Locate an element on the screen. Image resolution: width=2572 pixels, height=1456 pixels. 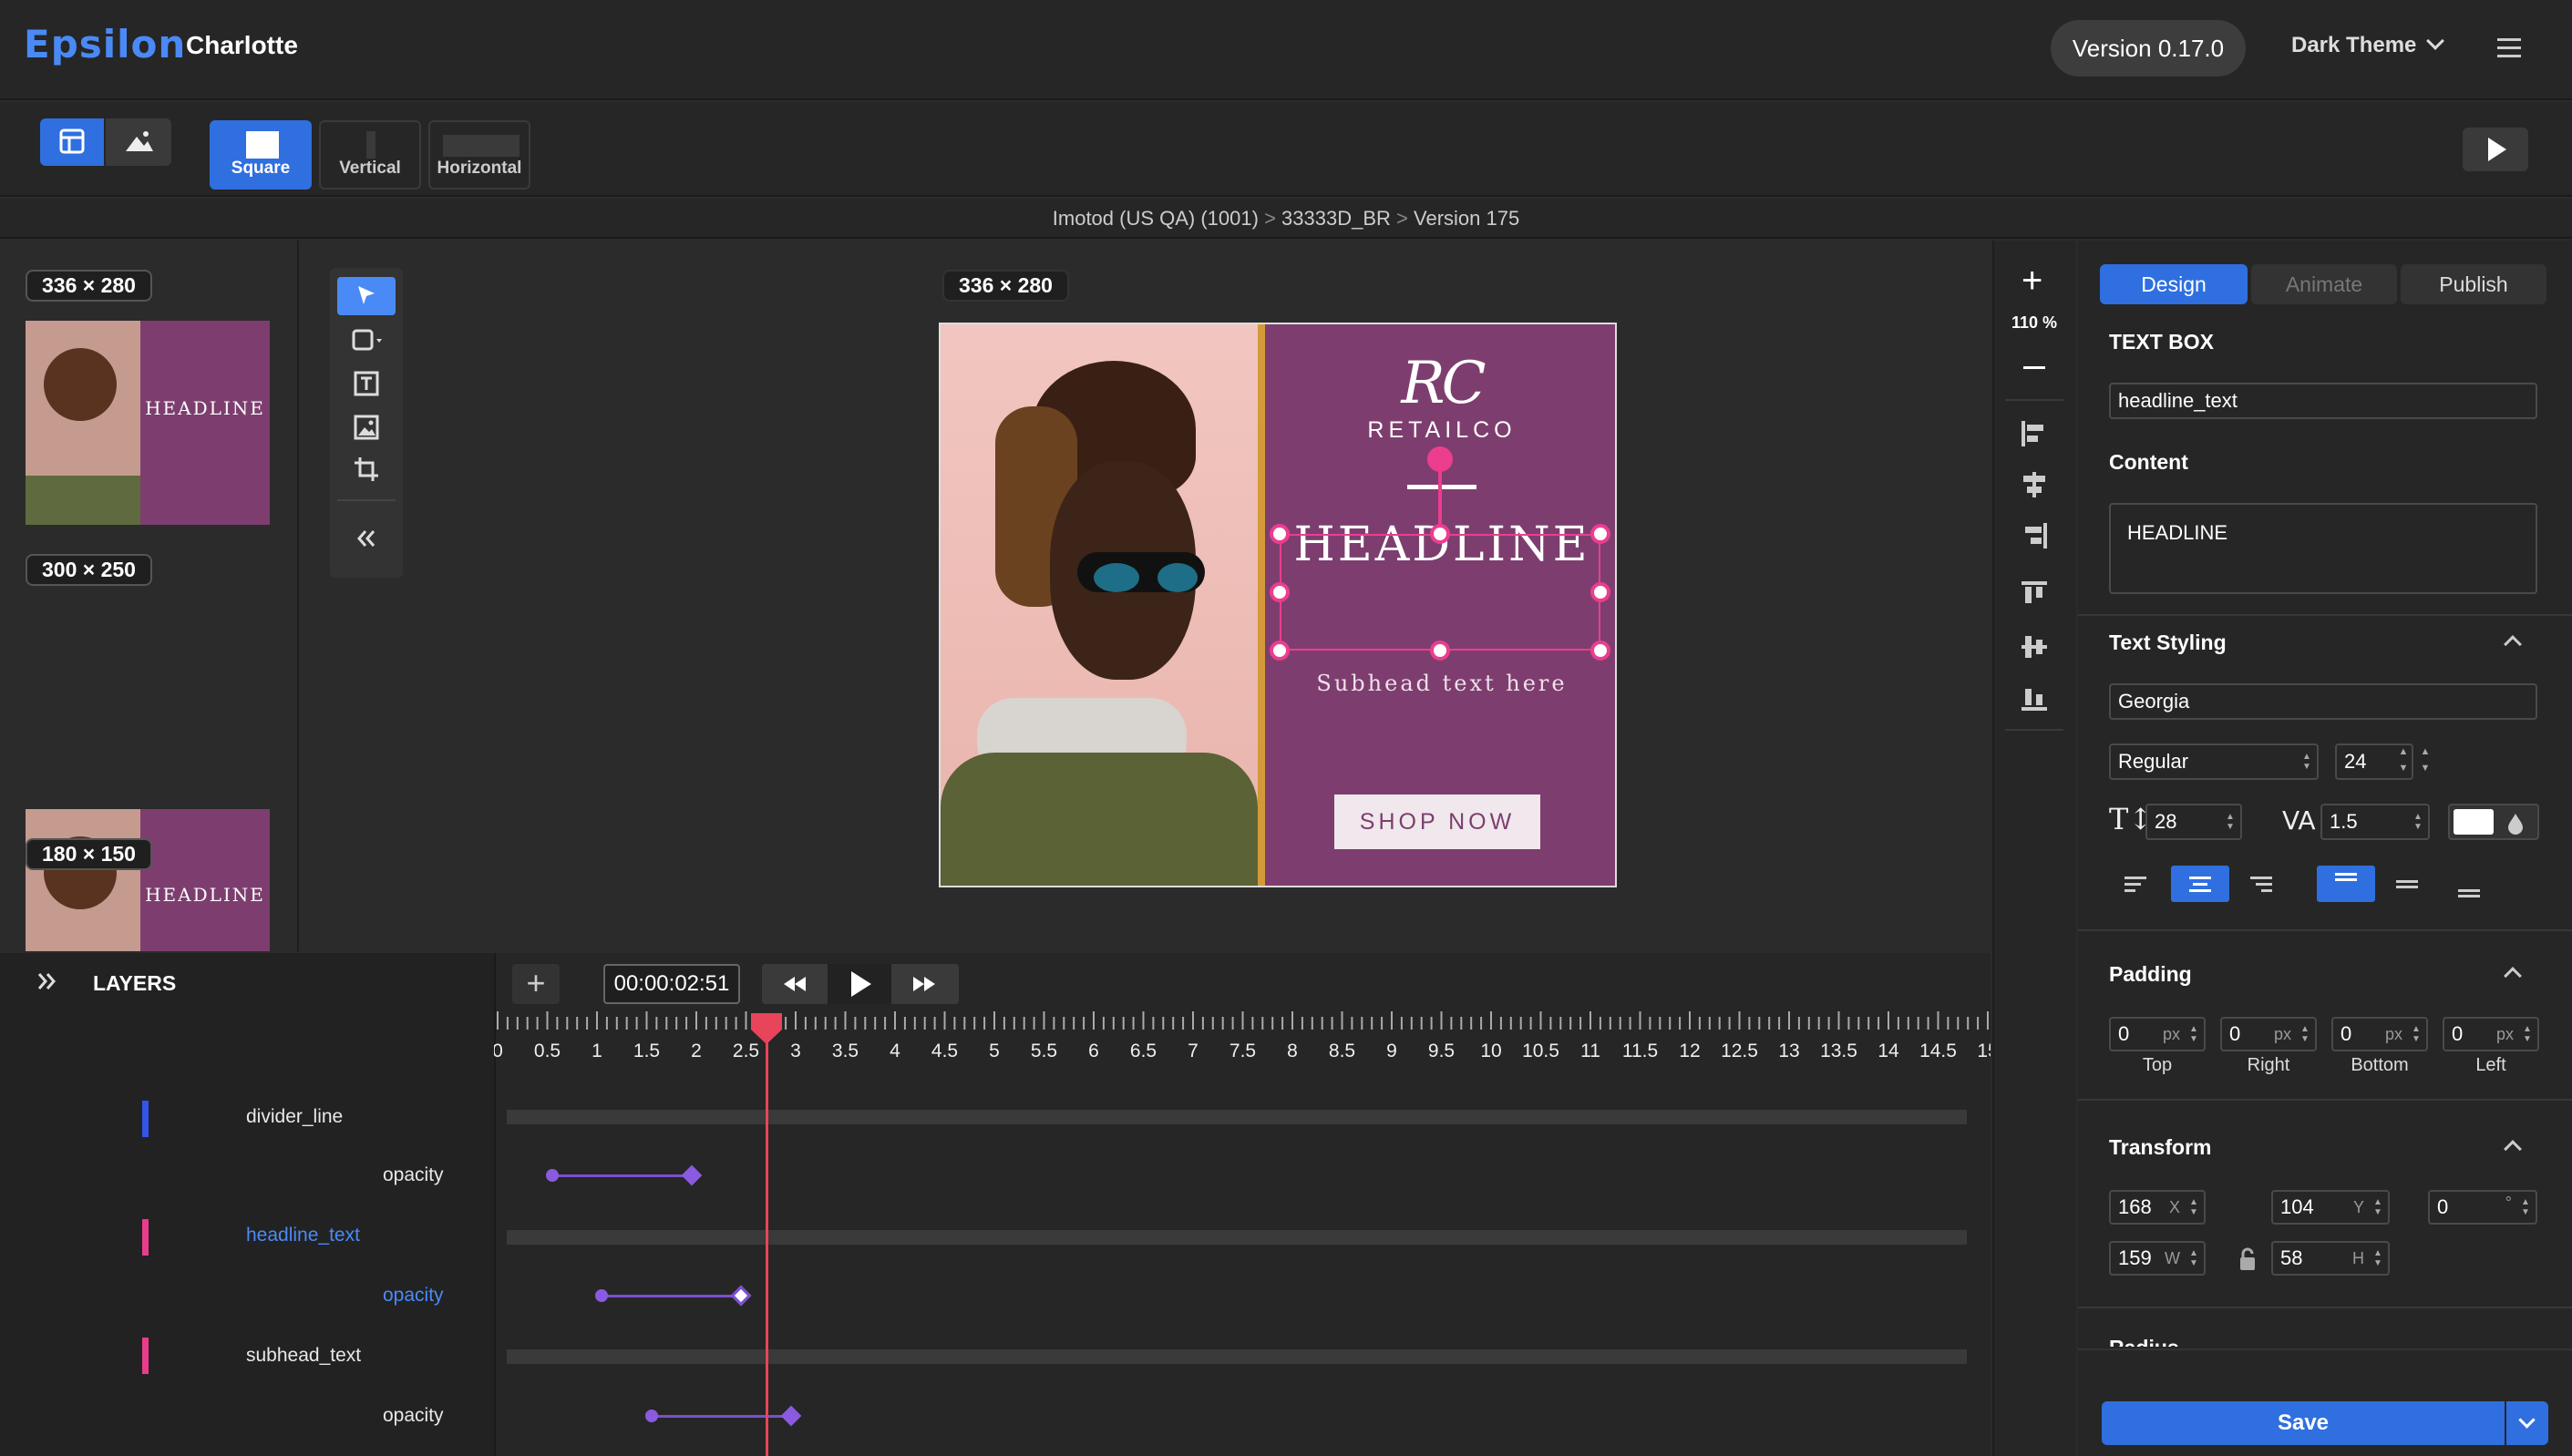
crop-tool is located at coordinates (366, 469).